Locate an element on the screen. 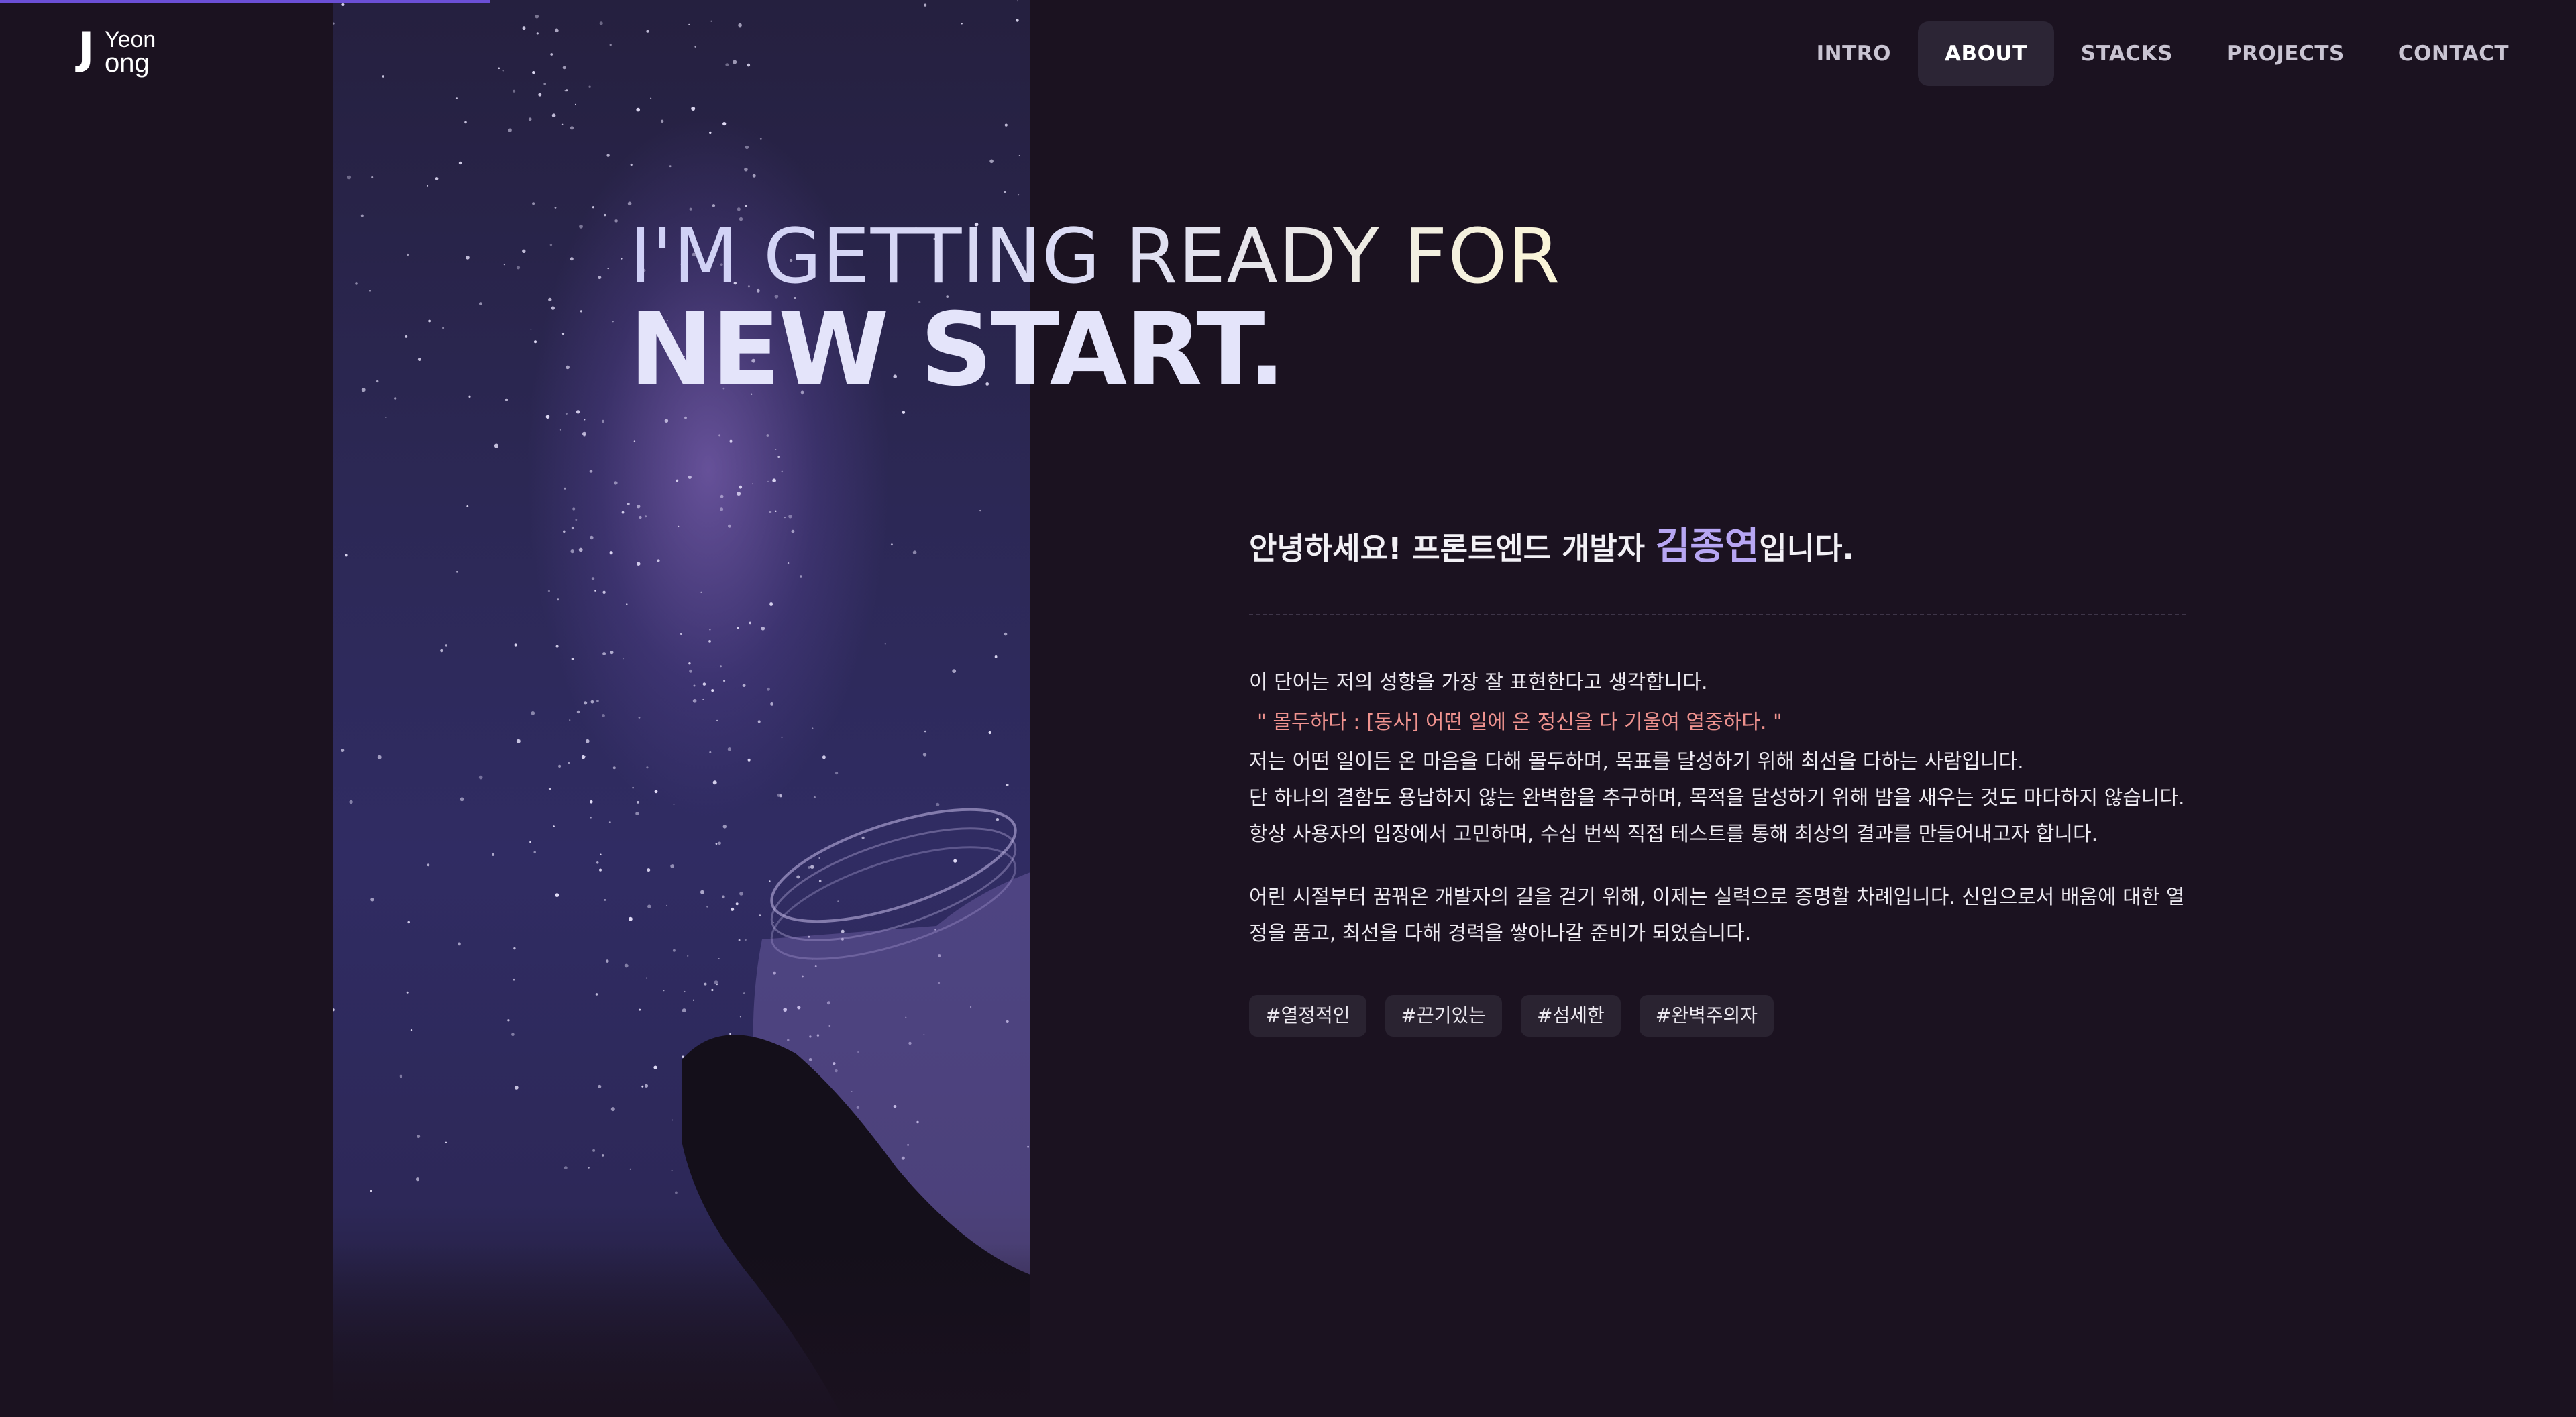 This screenshot has width=2576, height=1417. career-line: 정을 품고, 최선을 다해 경력을 쌓아나갈 준비가 되었습니다. is located at coordinates (1500, 933).